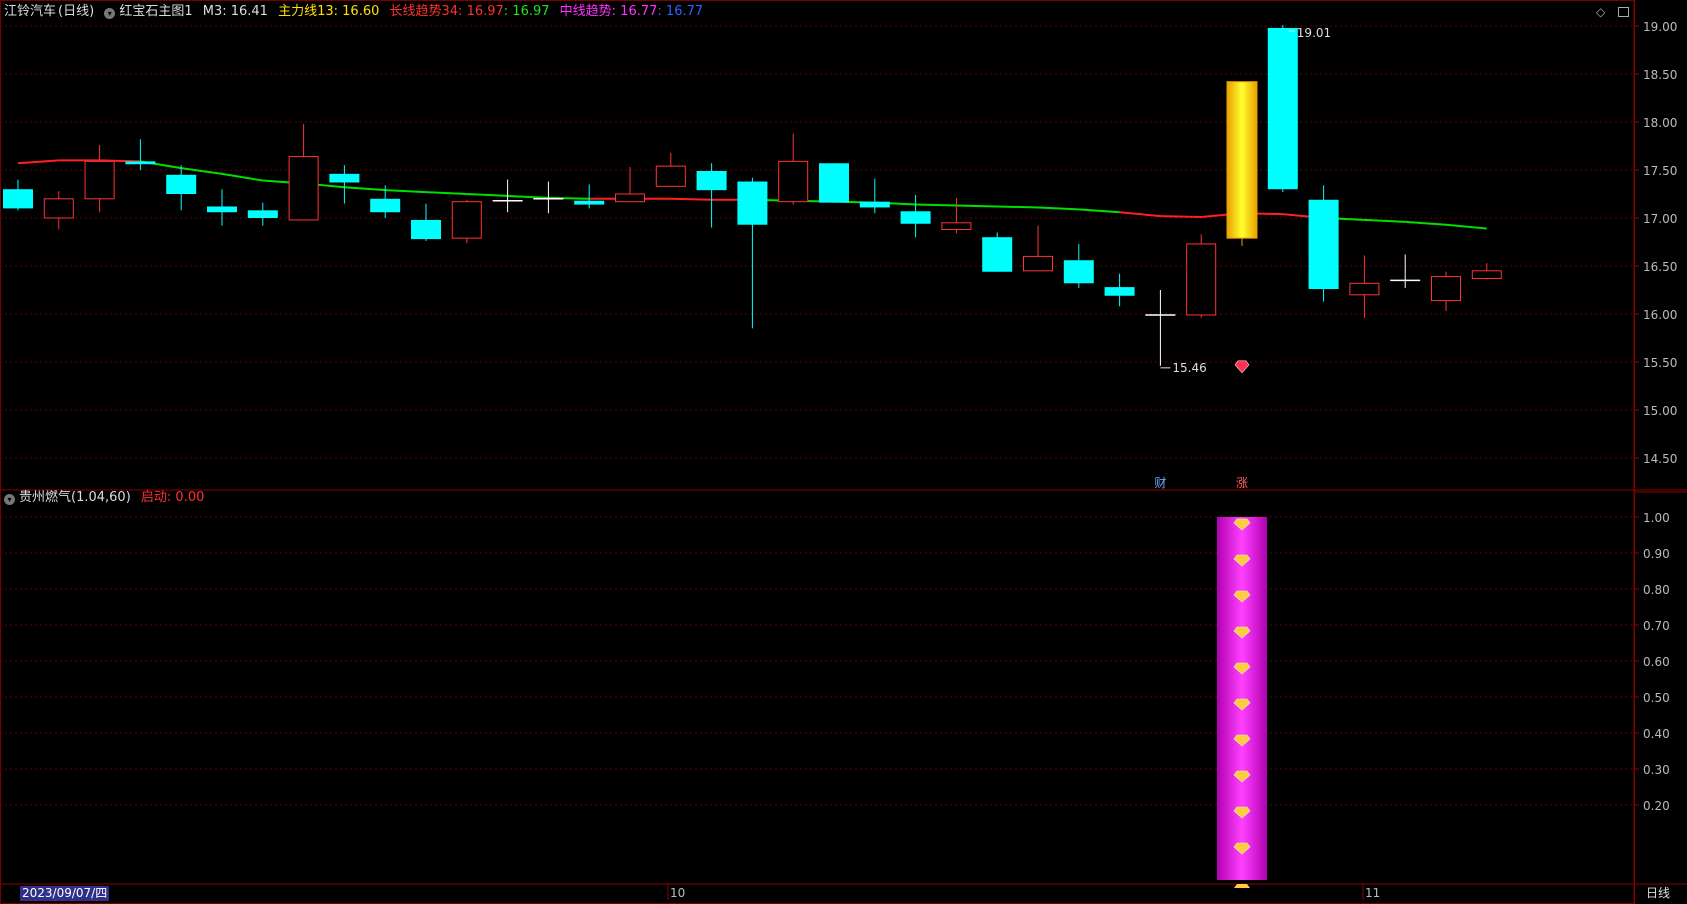 This screenshot has width=1687, height=904. I want to click on sub-y-tick-label: 0.70, so click(1656, 626).